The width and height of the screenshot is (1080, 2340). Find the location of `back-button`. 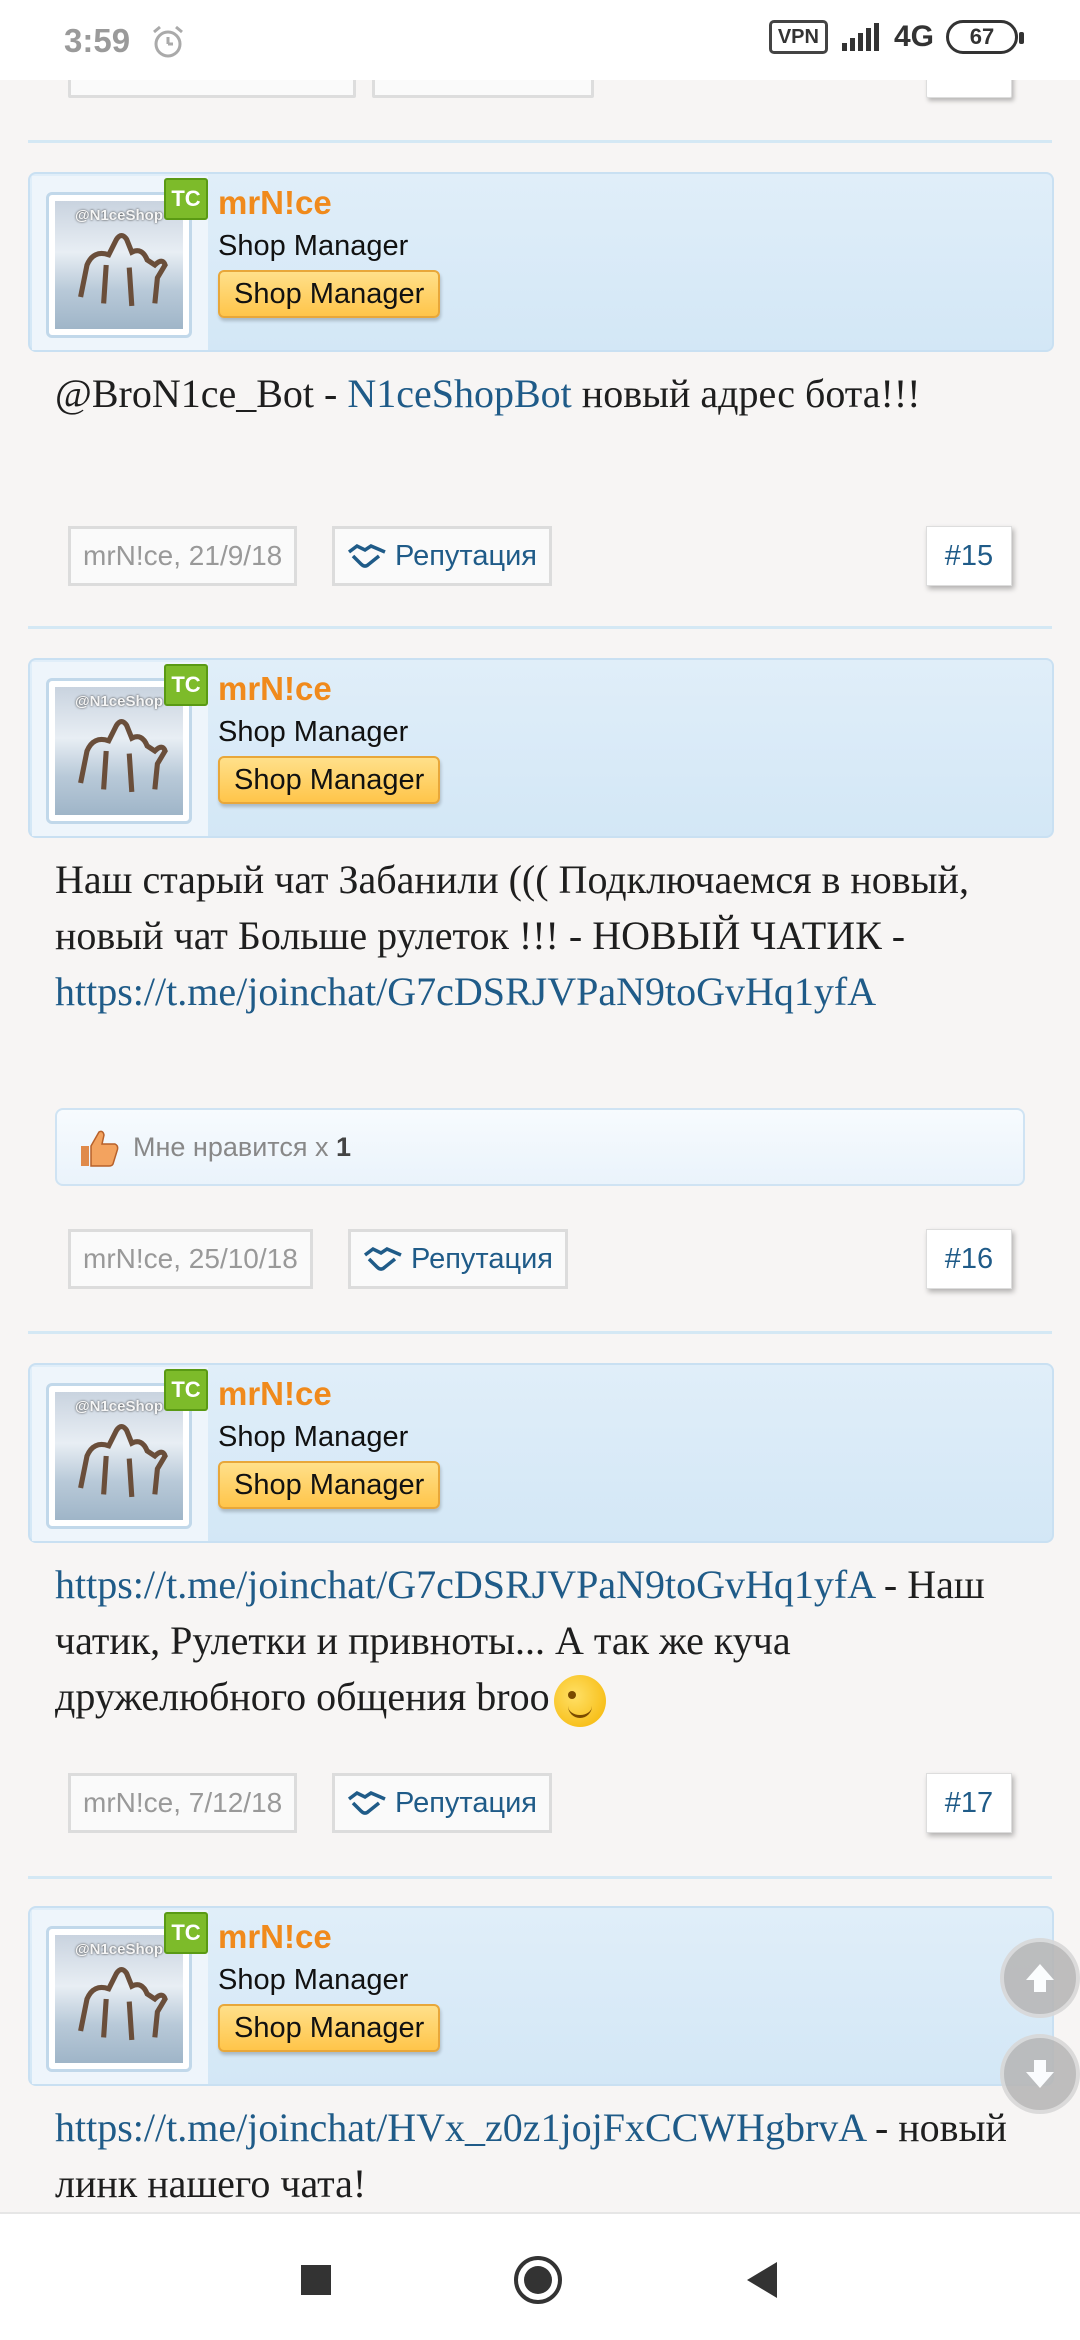

back-button is located at coordinates (762, 2280).